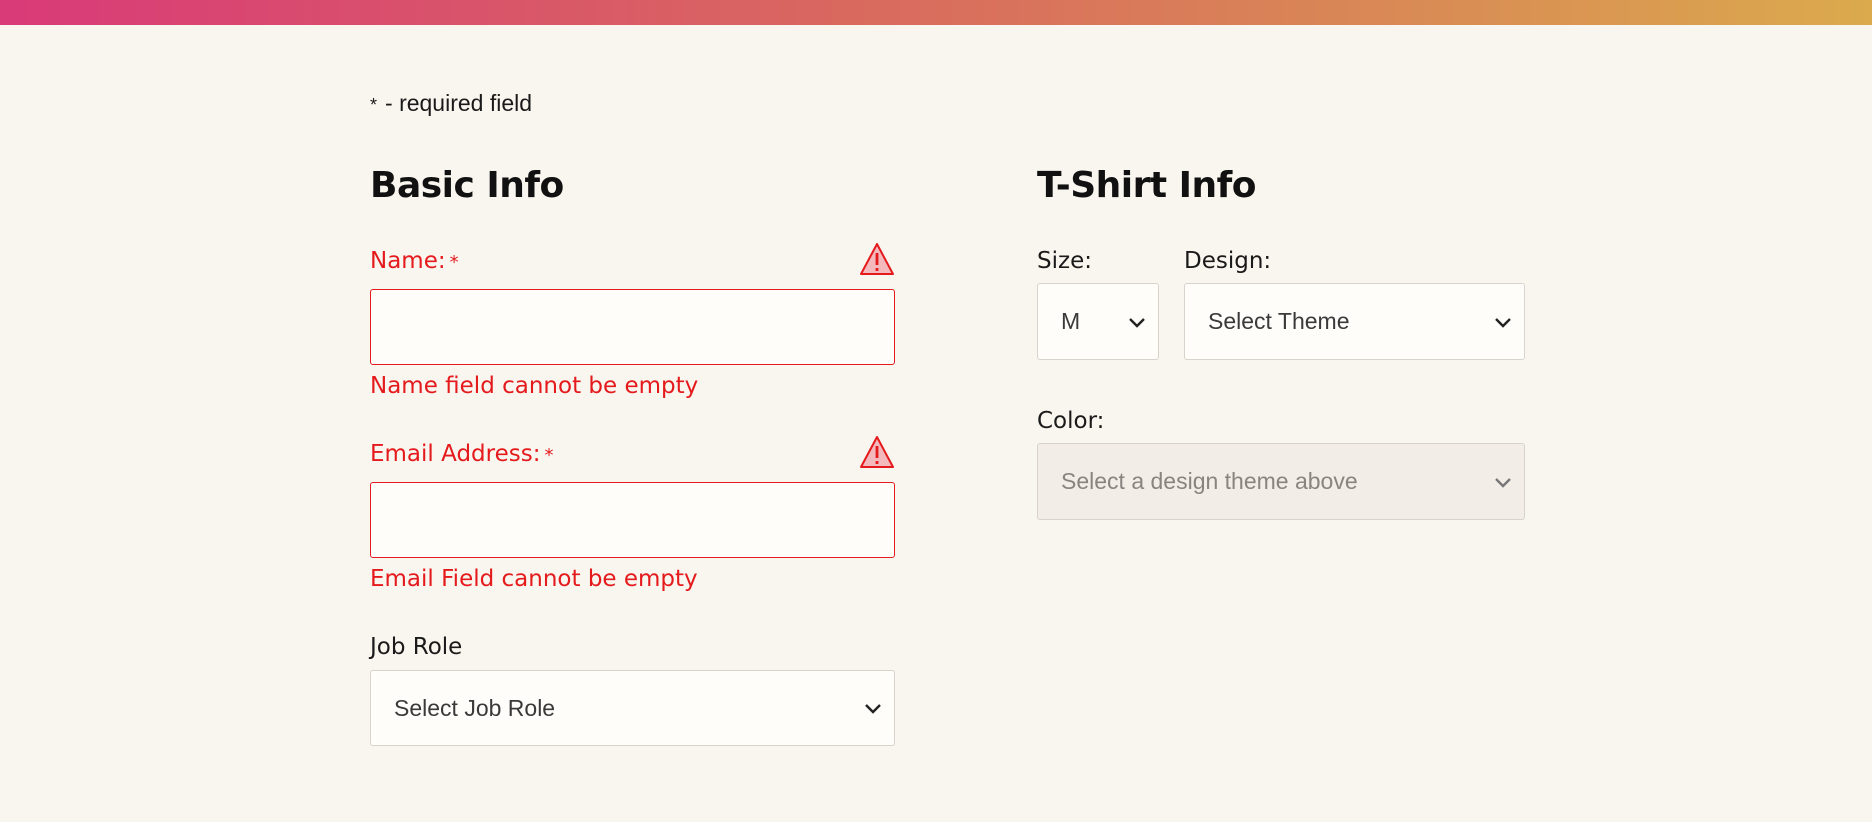 The height and width of the screenshot is (822, 1872). I want to click on tshirt-info-title: T-Shirt Info, so click(1147, 185).